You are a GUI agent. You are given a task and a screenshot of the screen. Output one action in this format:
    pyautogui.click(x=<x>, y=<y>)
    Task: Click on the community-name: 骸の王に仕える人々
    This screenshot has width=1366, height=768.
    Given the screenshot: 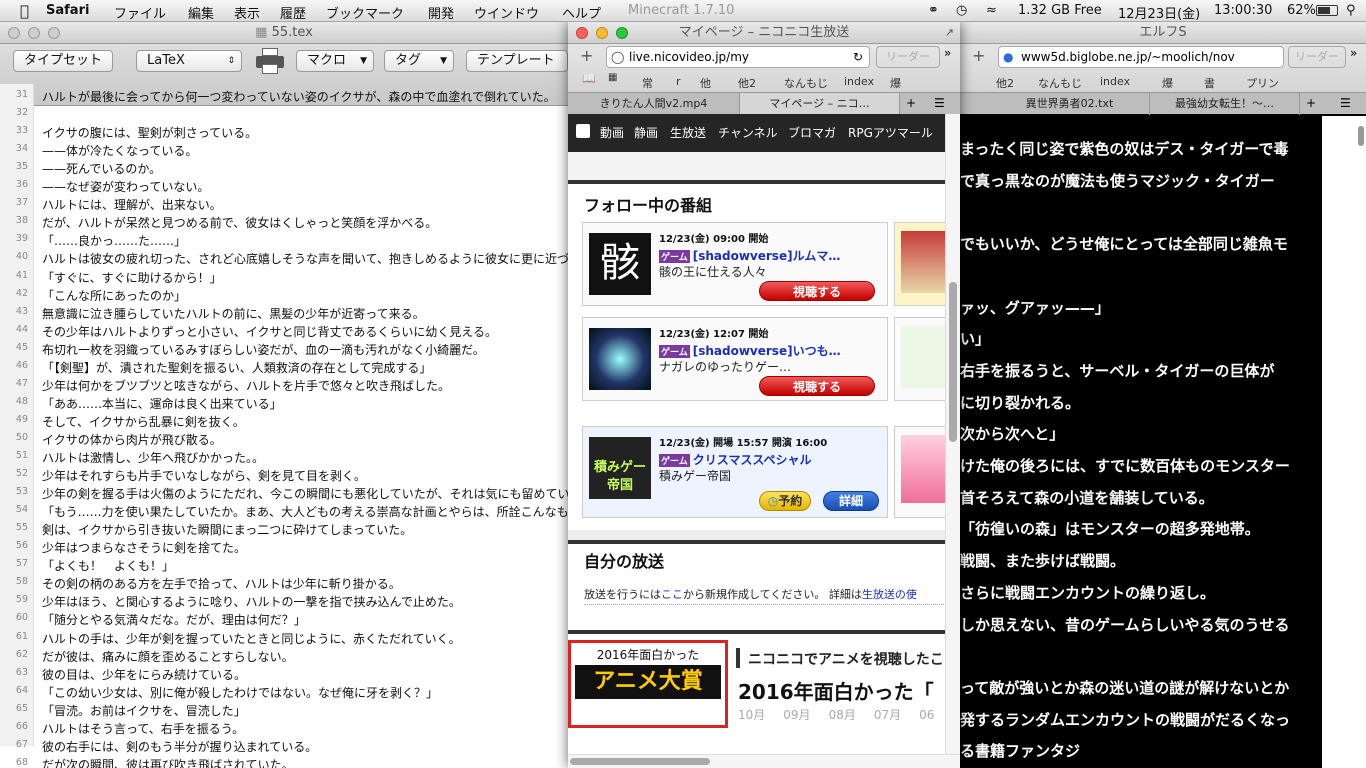 What is the action you would take?
    pyautogui.click(x=713, y=271)
    